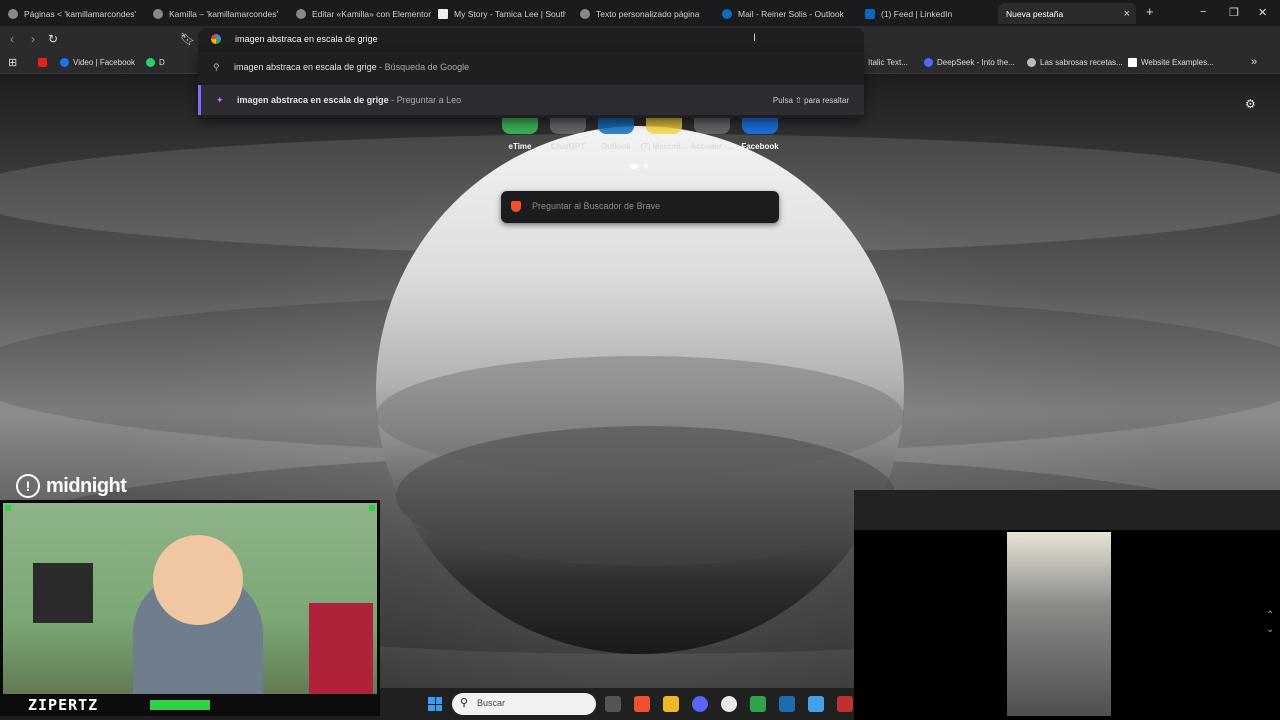 The image size is (1280, 720). What do you see at coordinates (1035, 13) in the screenshot?
I see `tab-label: Nueva pestaña` at bounding box center [1035, 13].